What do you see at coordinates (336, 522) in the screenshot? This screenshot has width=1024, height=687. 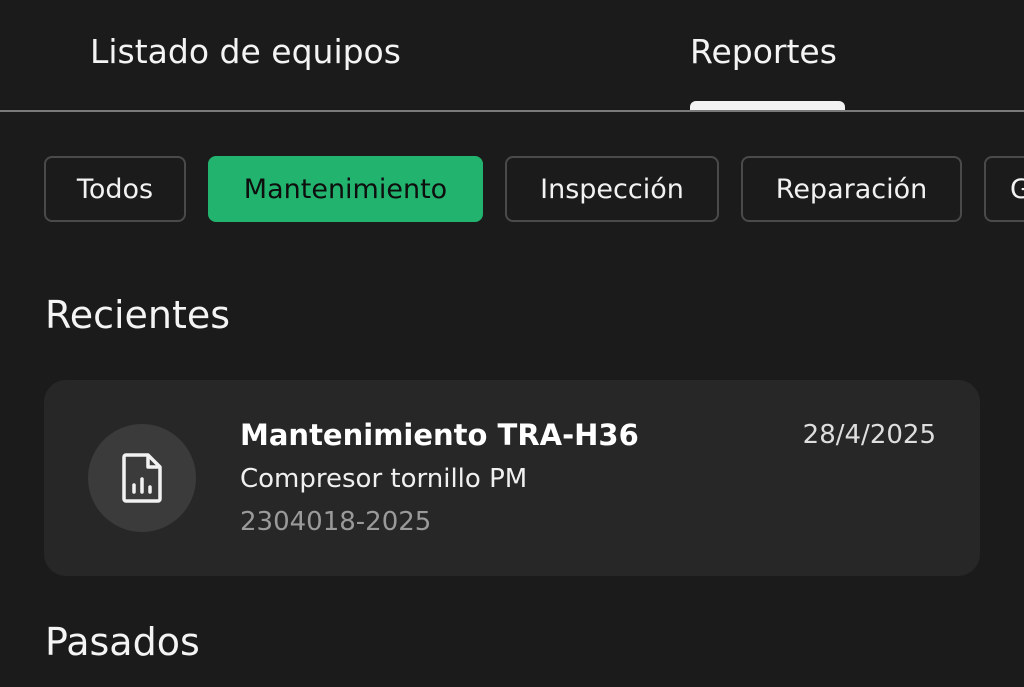 I see `report-code: 2304018-2025` at bounding box center [336, 522].